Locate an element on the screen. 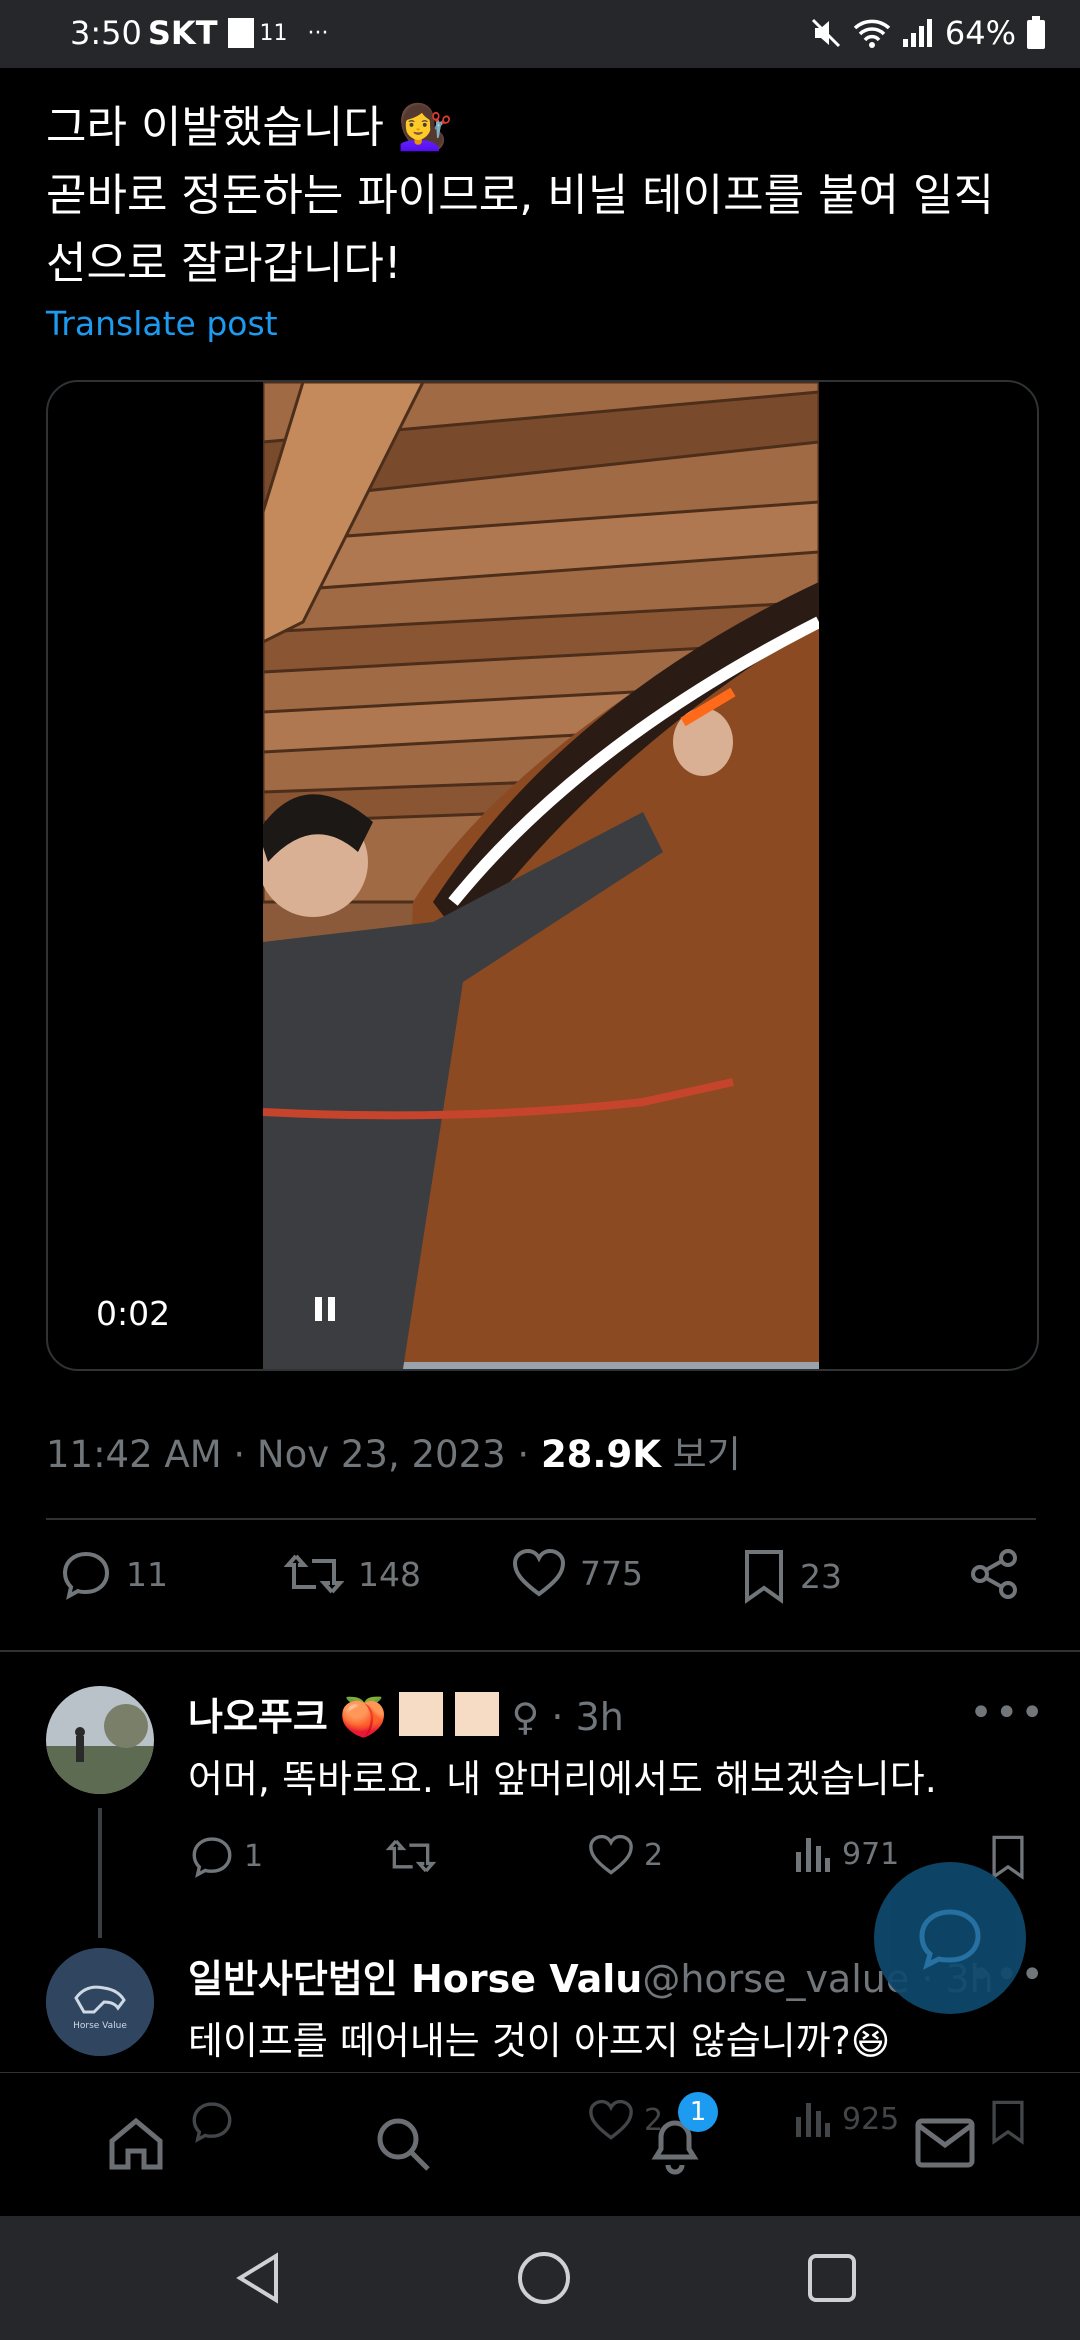 This screenshot has width=1080, height=2340. thread-connector is located at coordinates (100, 1873).